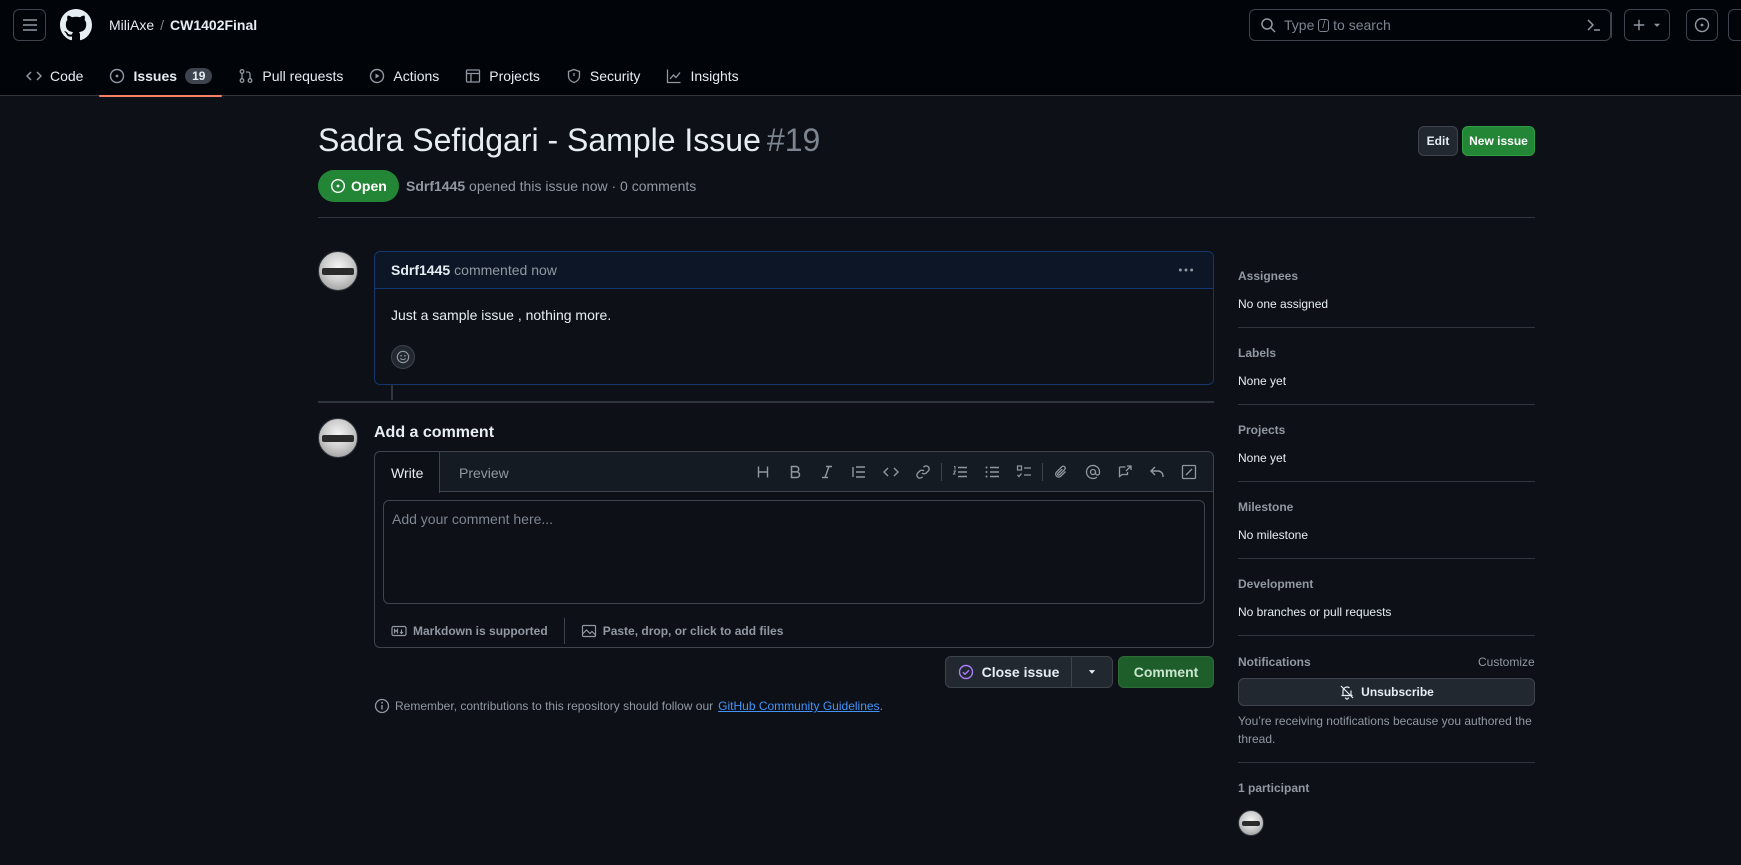 The width and height of the screenshot is (1741, 865). Describe the element at coordinates (859, 472) in the screenshot. I see `quote-icon` at that location.